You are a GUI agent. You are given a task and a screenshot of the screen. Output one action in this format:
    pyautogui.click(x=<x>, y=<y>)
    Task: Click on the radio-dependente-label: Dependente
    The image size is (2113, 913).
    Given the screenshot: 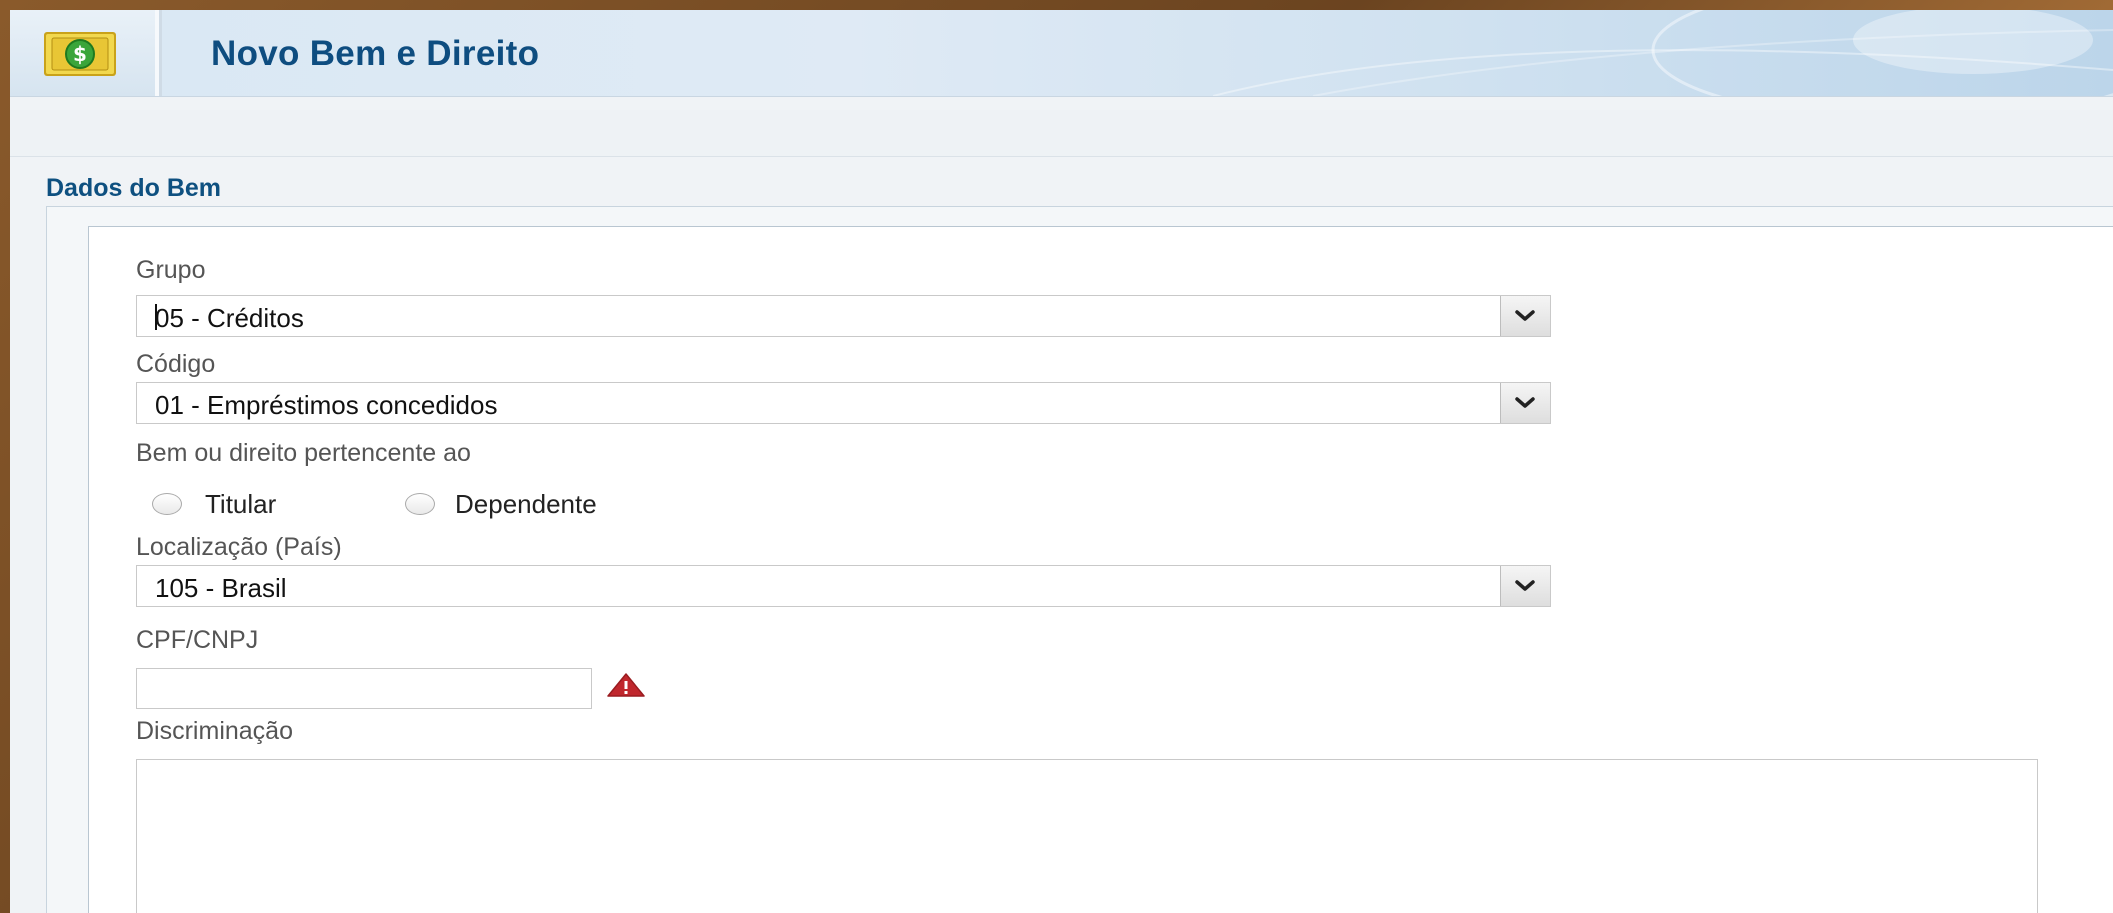 What is the action you would take?
    pyautogui.click(x=526, y=504)
    